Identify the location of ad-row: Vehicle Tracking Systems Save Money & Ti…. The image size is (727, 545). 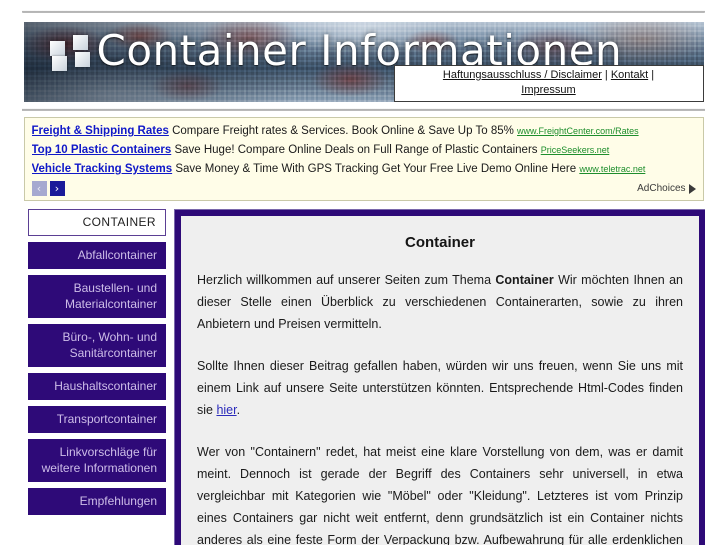
(364, 169).